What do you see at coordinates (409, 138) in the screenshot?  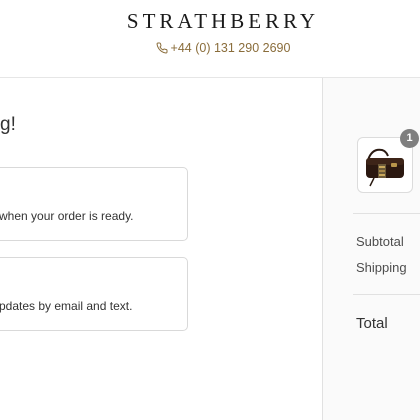 I see `quantity-badge: 1` at bounding box center [409, 138].